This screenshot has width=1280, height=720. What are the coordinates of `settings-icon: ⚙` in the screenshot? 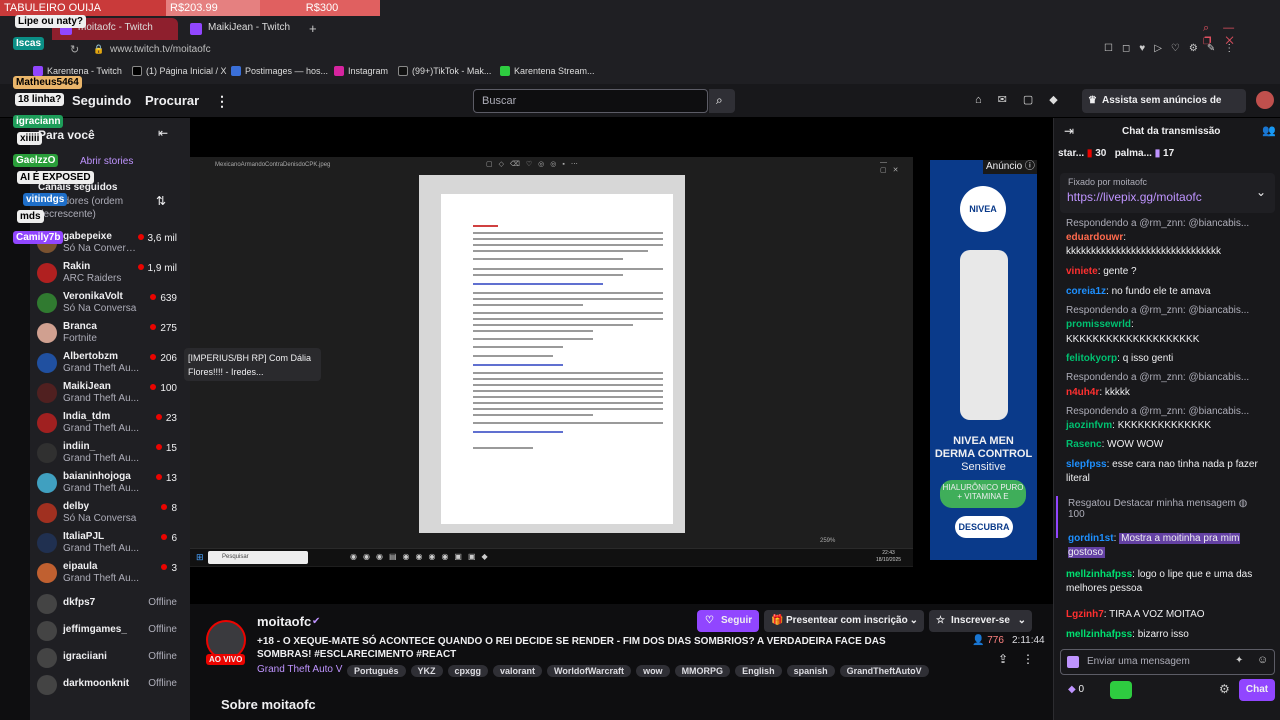 It's located at (1224, 689).